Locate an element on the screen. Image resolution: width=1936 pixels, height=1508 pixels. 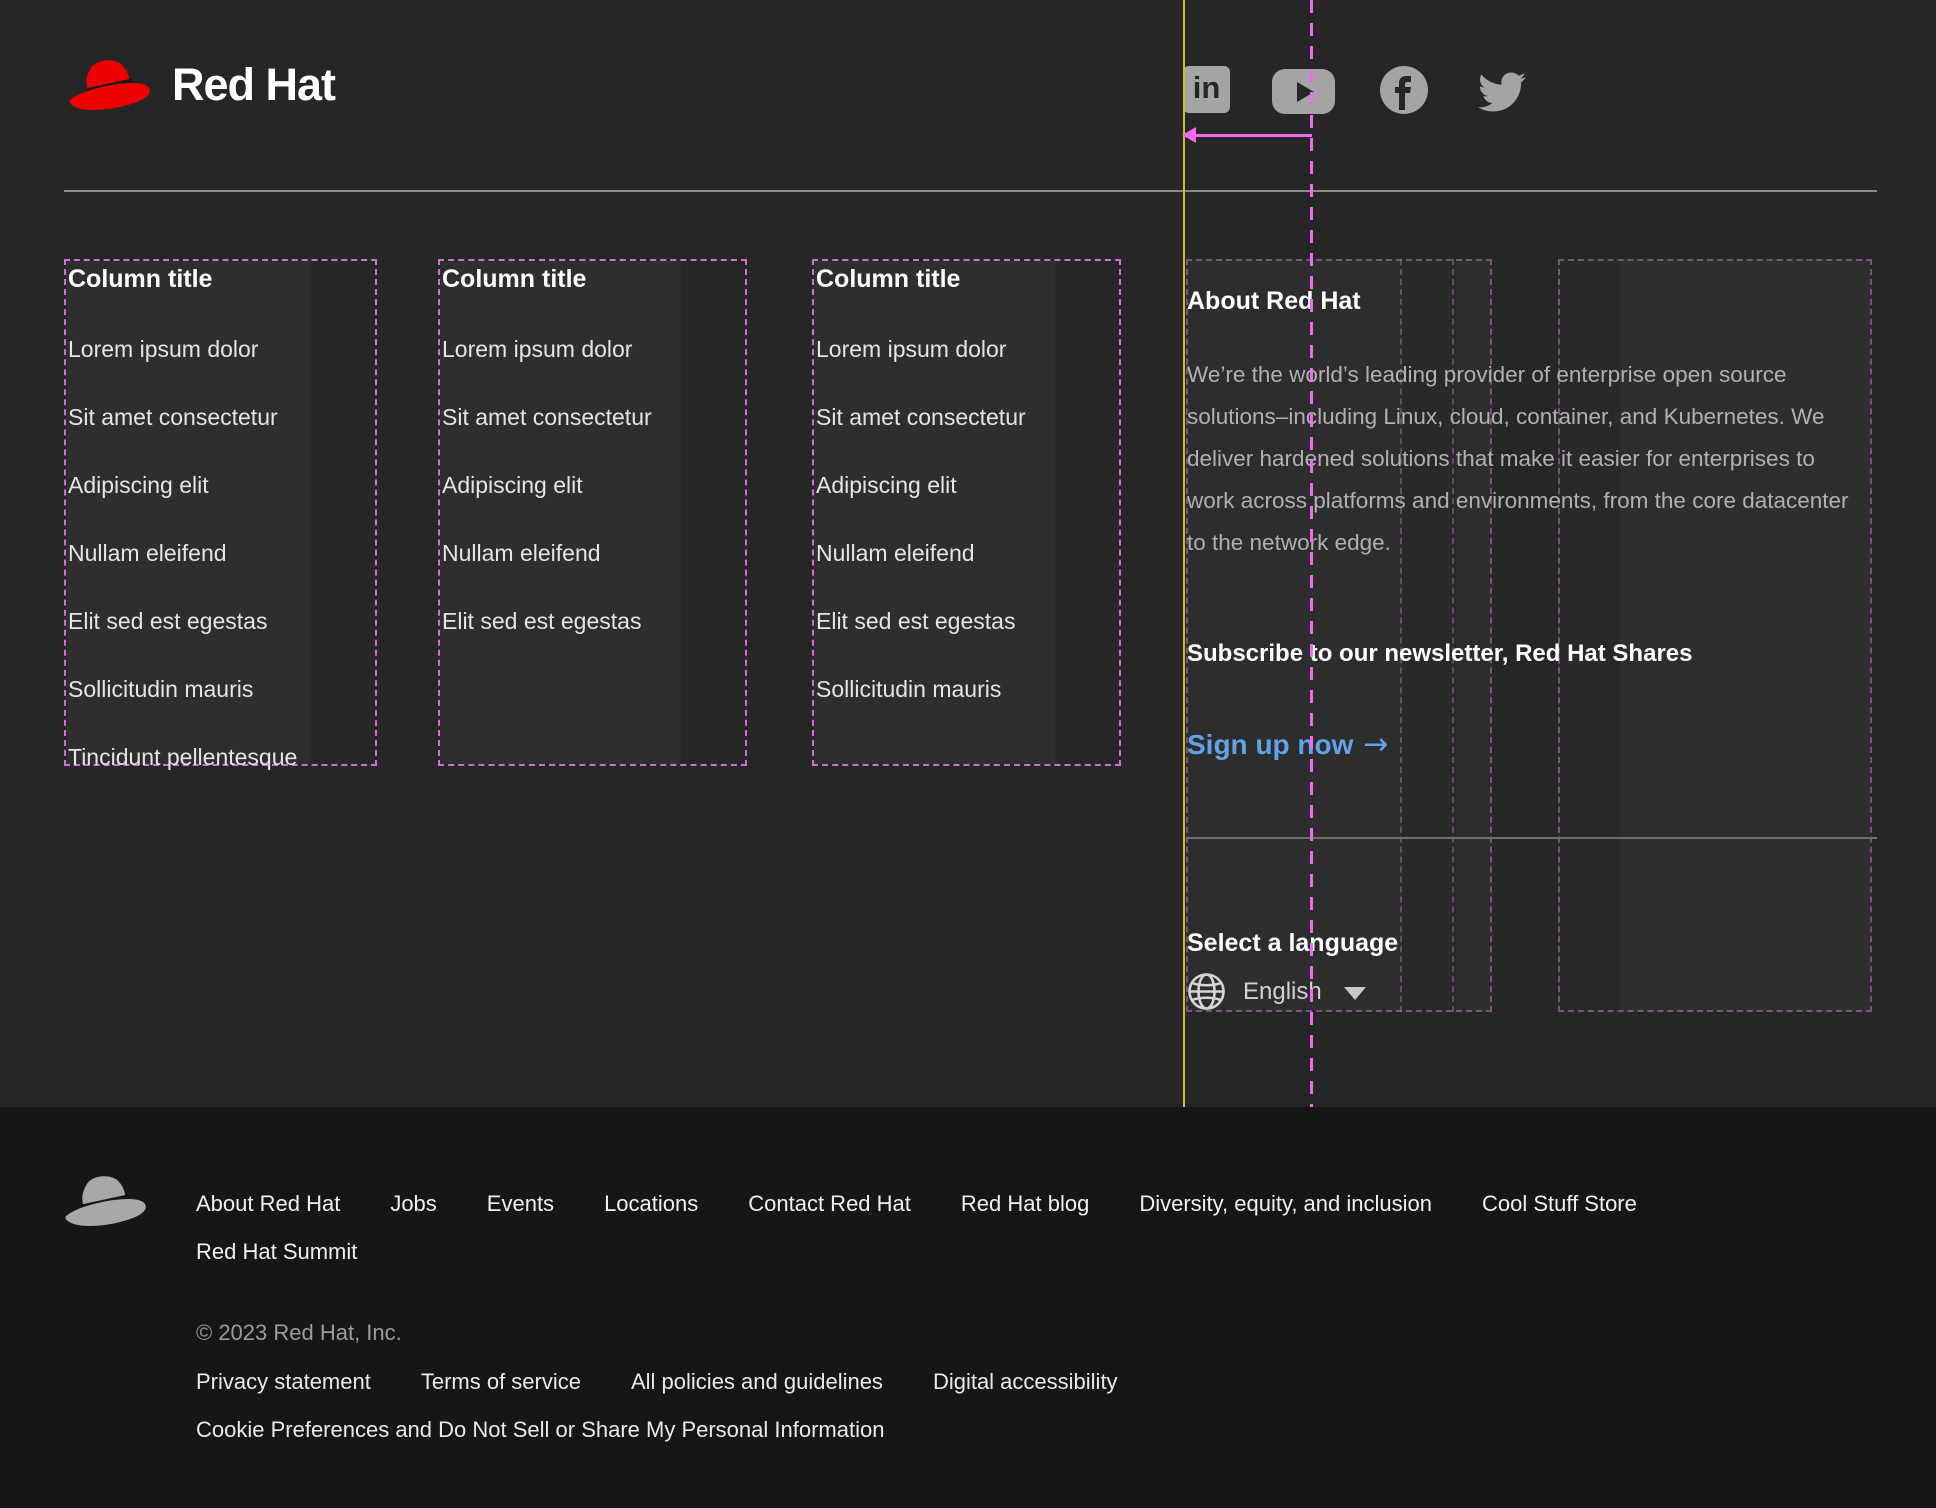
guide-yellow-line is located at coordinates (1184, 553).